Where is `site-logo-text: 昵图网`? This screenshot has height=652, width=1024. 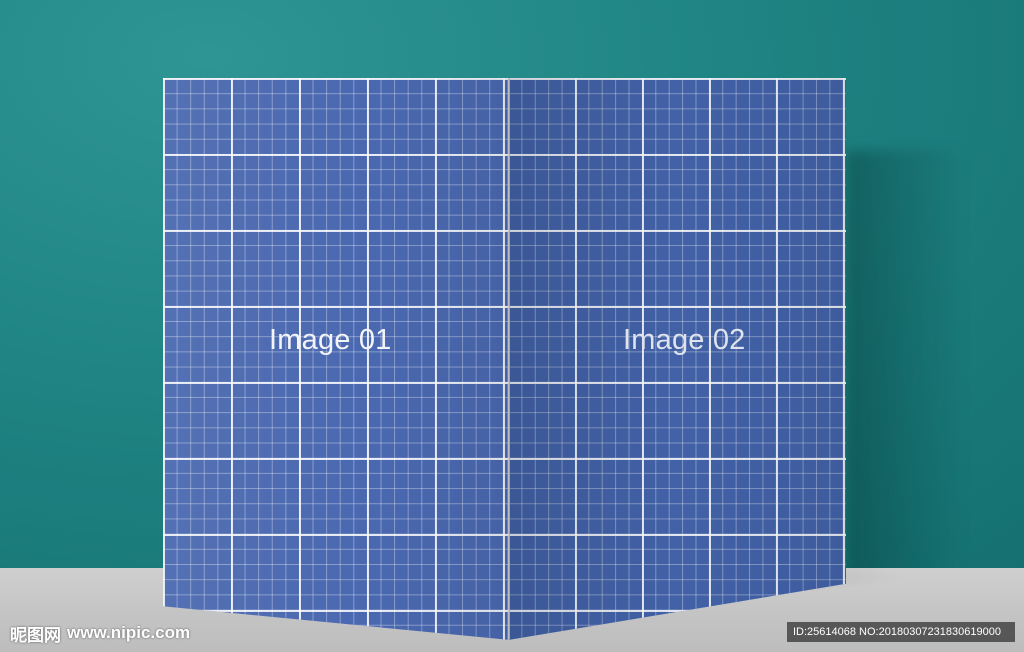 site-logo-text: 昵图网 is located at coordinates (35, 635).